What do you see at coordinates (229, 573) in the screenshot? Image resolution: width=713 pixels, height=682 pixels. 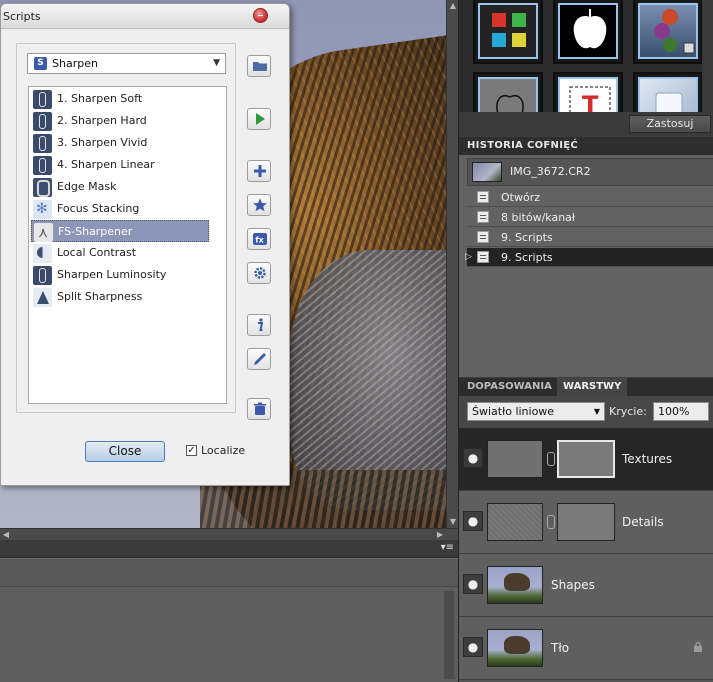 I see `photo-bin-header` at bounding box center [229, 573].